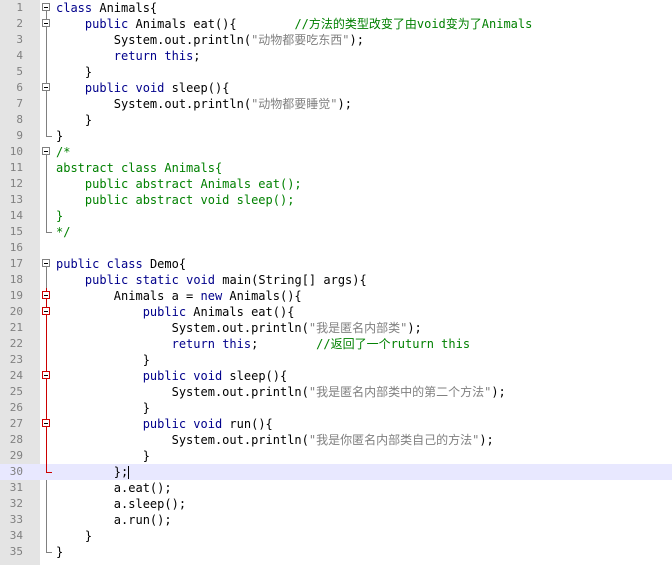  What do you see at coordinates (336, 360) in the screenshot?
I see `code-line: 23 }` at bounding box center [336, 360].